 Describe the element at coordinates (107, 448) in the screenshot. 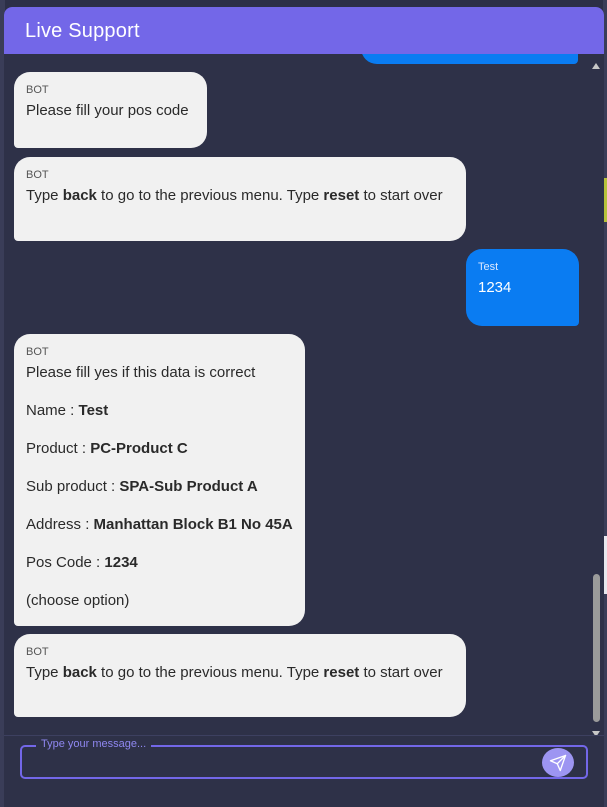

I see `summary-field-product: Product : PC-Product C` at that location.